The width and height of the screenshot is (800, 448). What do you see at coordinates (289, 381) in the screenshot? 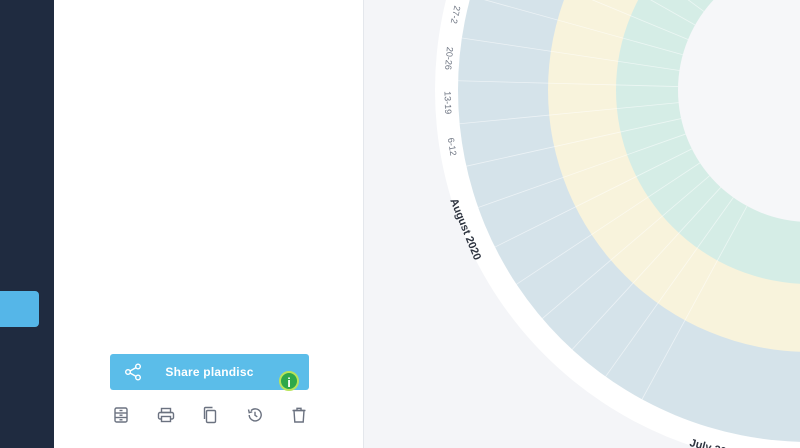
I see `info-icon: i` at bounding box center [289, 381].